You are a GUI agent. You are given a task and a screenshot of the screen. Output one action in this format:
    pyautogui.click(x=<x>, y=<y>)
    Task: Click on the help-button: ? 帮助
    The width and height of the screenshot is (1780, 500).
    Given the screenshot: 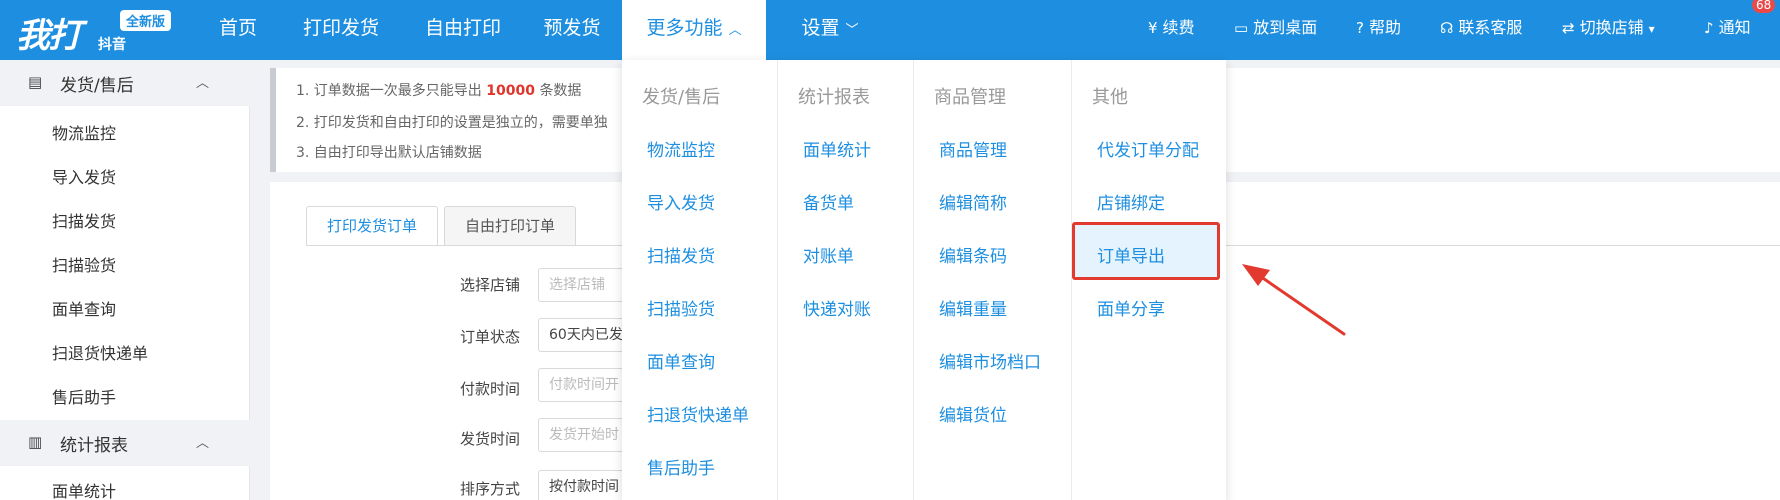 What is the action you would take?
    pyautogui.click(x=1378, y=30)
    